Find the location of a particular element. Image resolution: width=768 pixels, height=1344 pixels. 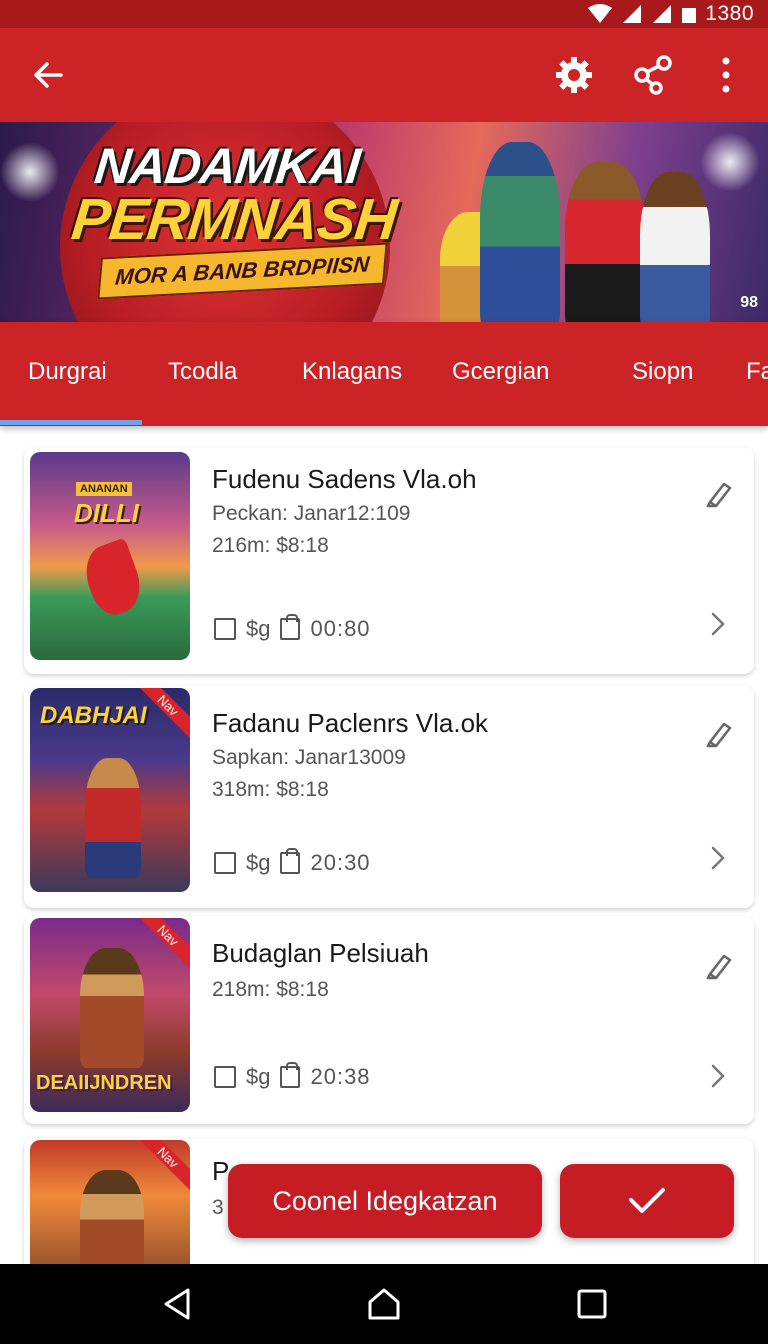

more-vertical-icon is located at coordinates (726, 75).